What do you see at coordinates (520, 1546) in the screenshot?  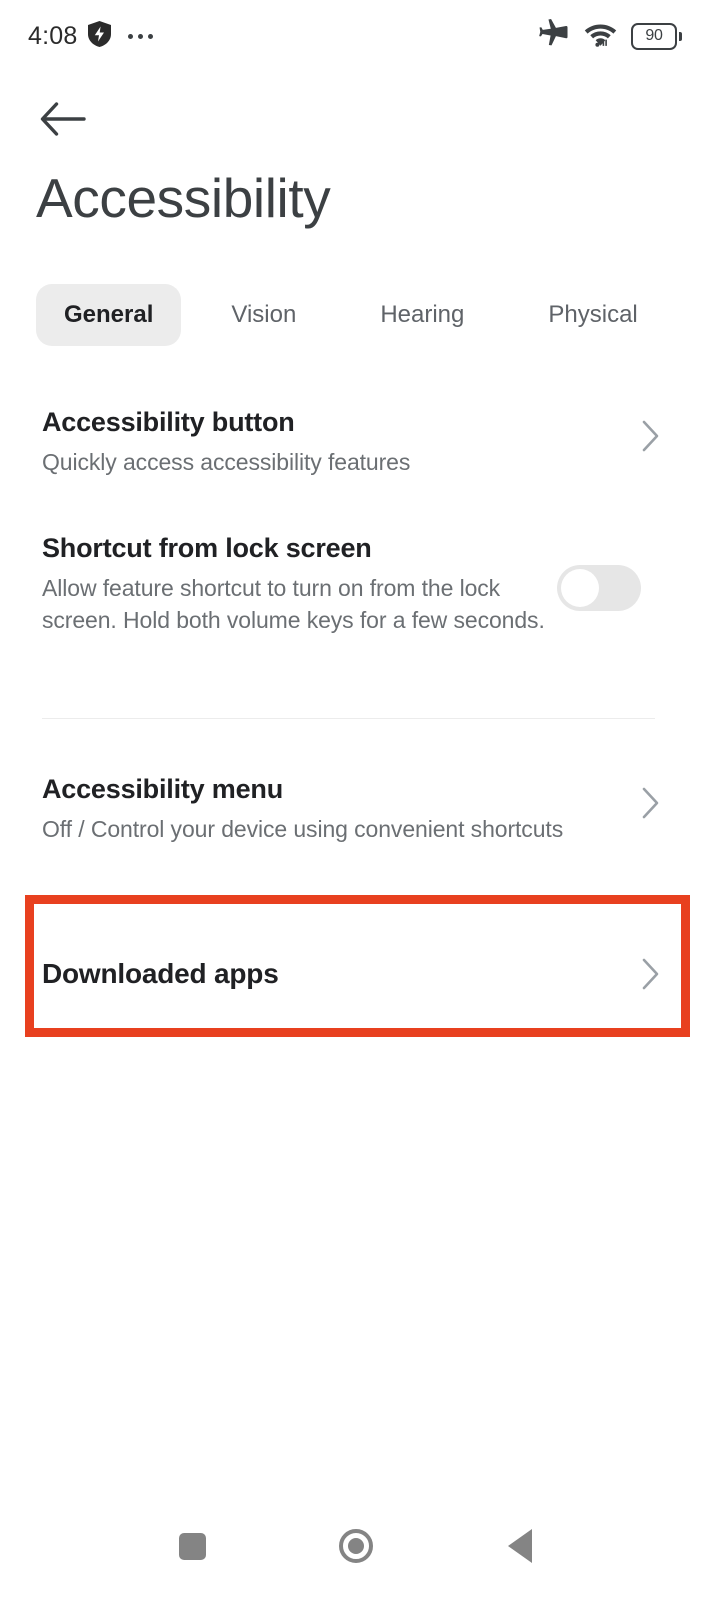 I see `back-triangle-icon` at bounding box center [520, 1546].